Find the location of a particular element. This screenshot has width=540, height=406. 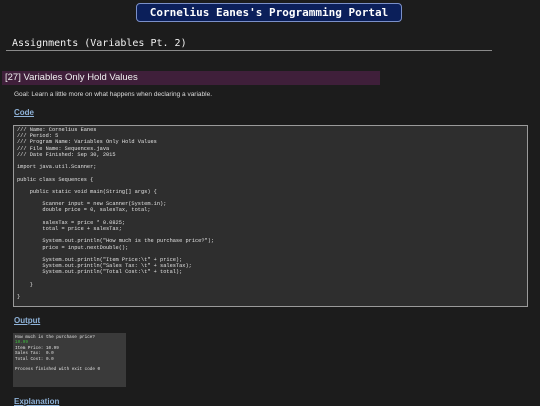

portal-title-banner: Cornelius Eanes's Programming Portal is located at coordinates (269, 12).